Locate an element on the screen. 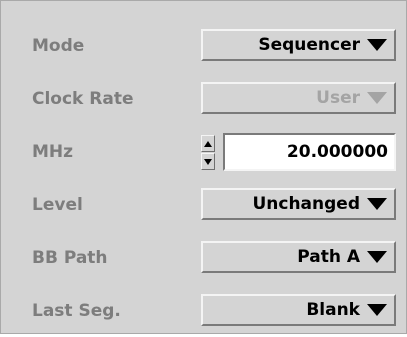 This screenshot has height=337, width=407. spin-down-icon is located at coordinates (208, 162).